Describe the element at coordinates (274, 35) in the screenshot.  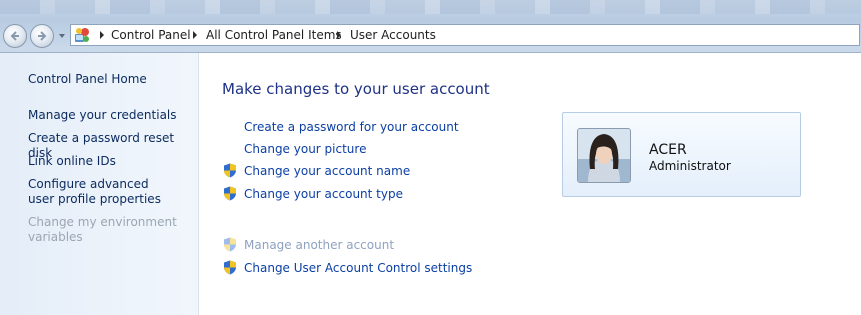
I see `breadcrumb-all-control-panel-items: All Control Panel Items` at that location.